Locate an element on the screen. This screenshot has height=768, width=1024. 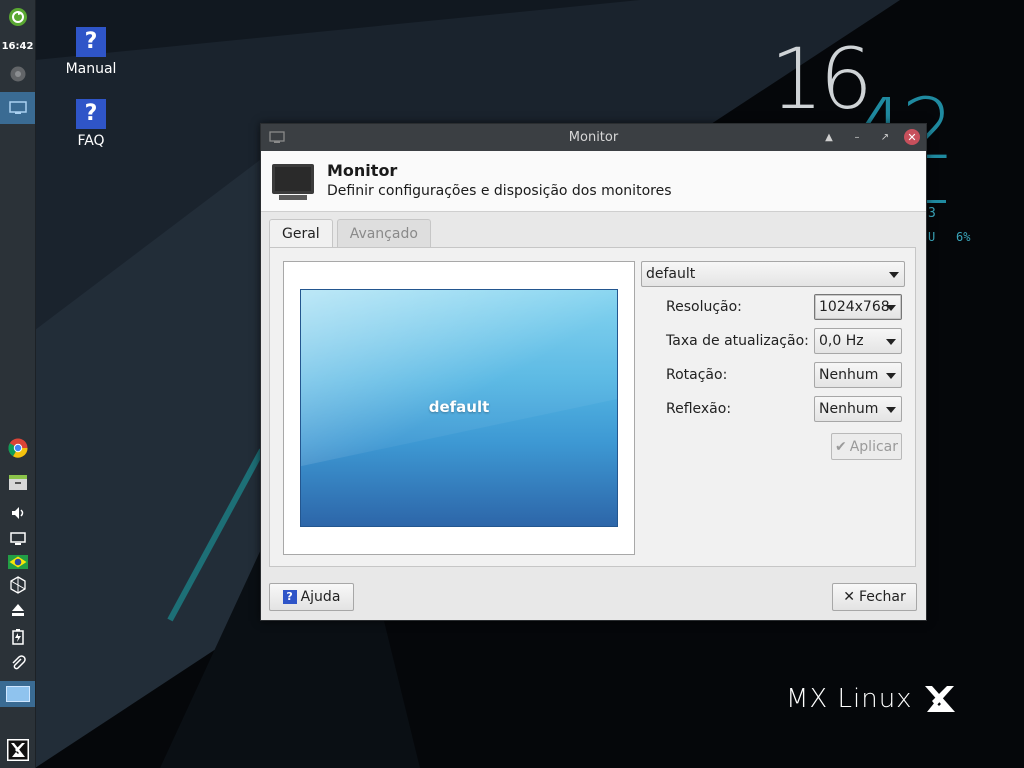
rotation-value: Nenhum is located at coordinates (849, 375).